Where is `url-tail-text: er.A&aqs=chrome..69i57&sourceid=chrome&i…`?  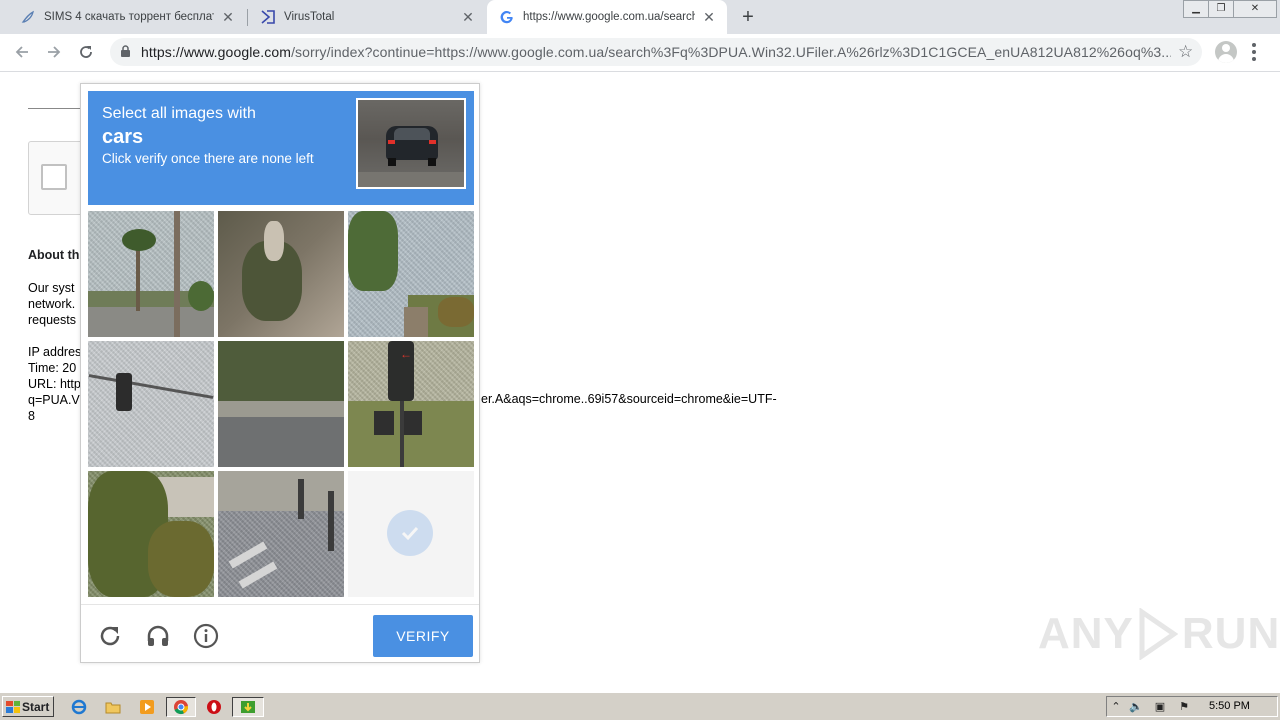 url-tail-text: er.A&aqs=chrome..69i57&sourceid=chrome&i… is located at coordinates (629, 399).